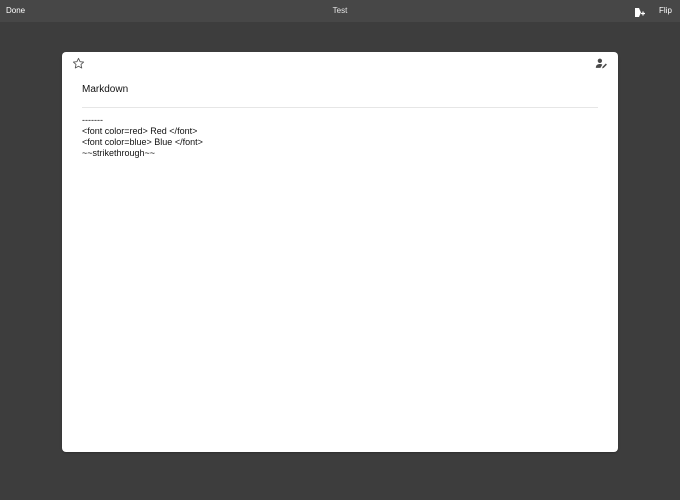 This screenshot has height=500, width=680. What do you see at coordinates (601, 63) in the screenshot?
I see `person-edit-icon` at bounding box center [601, 63].